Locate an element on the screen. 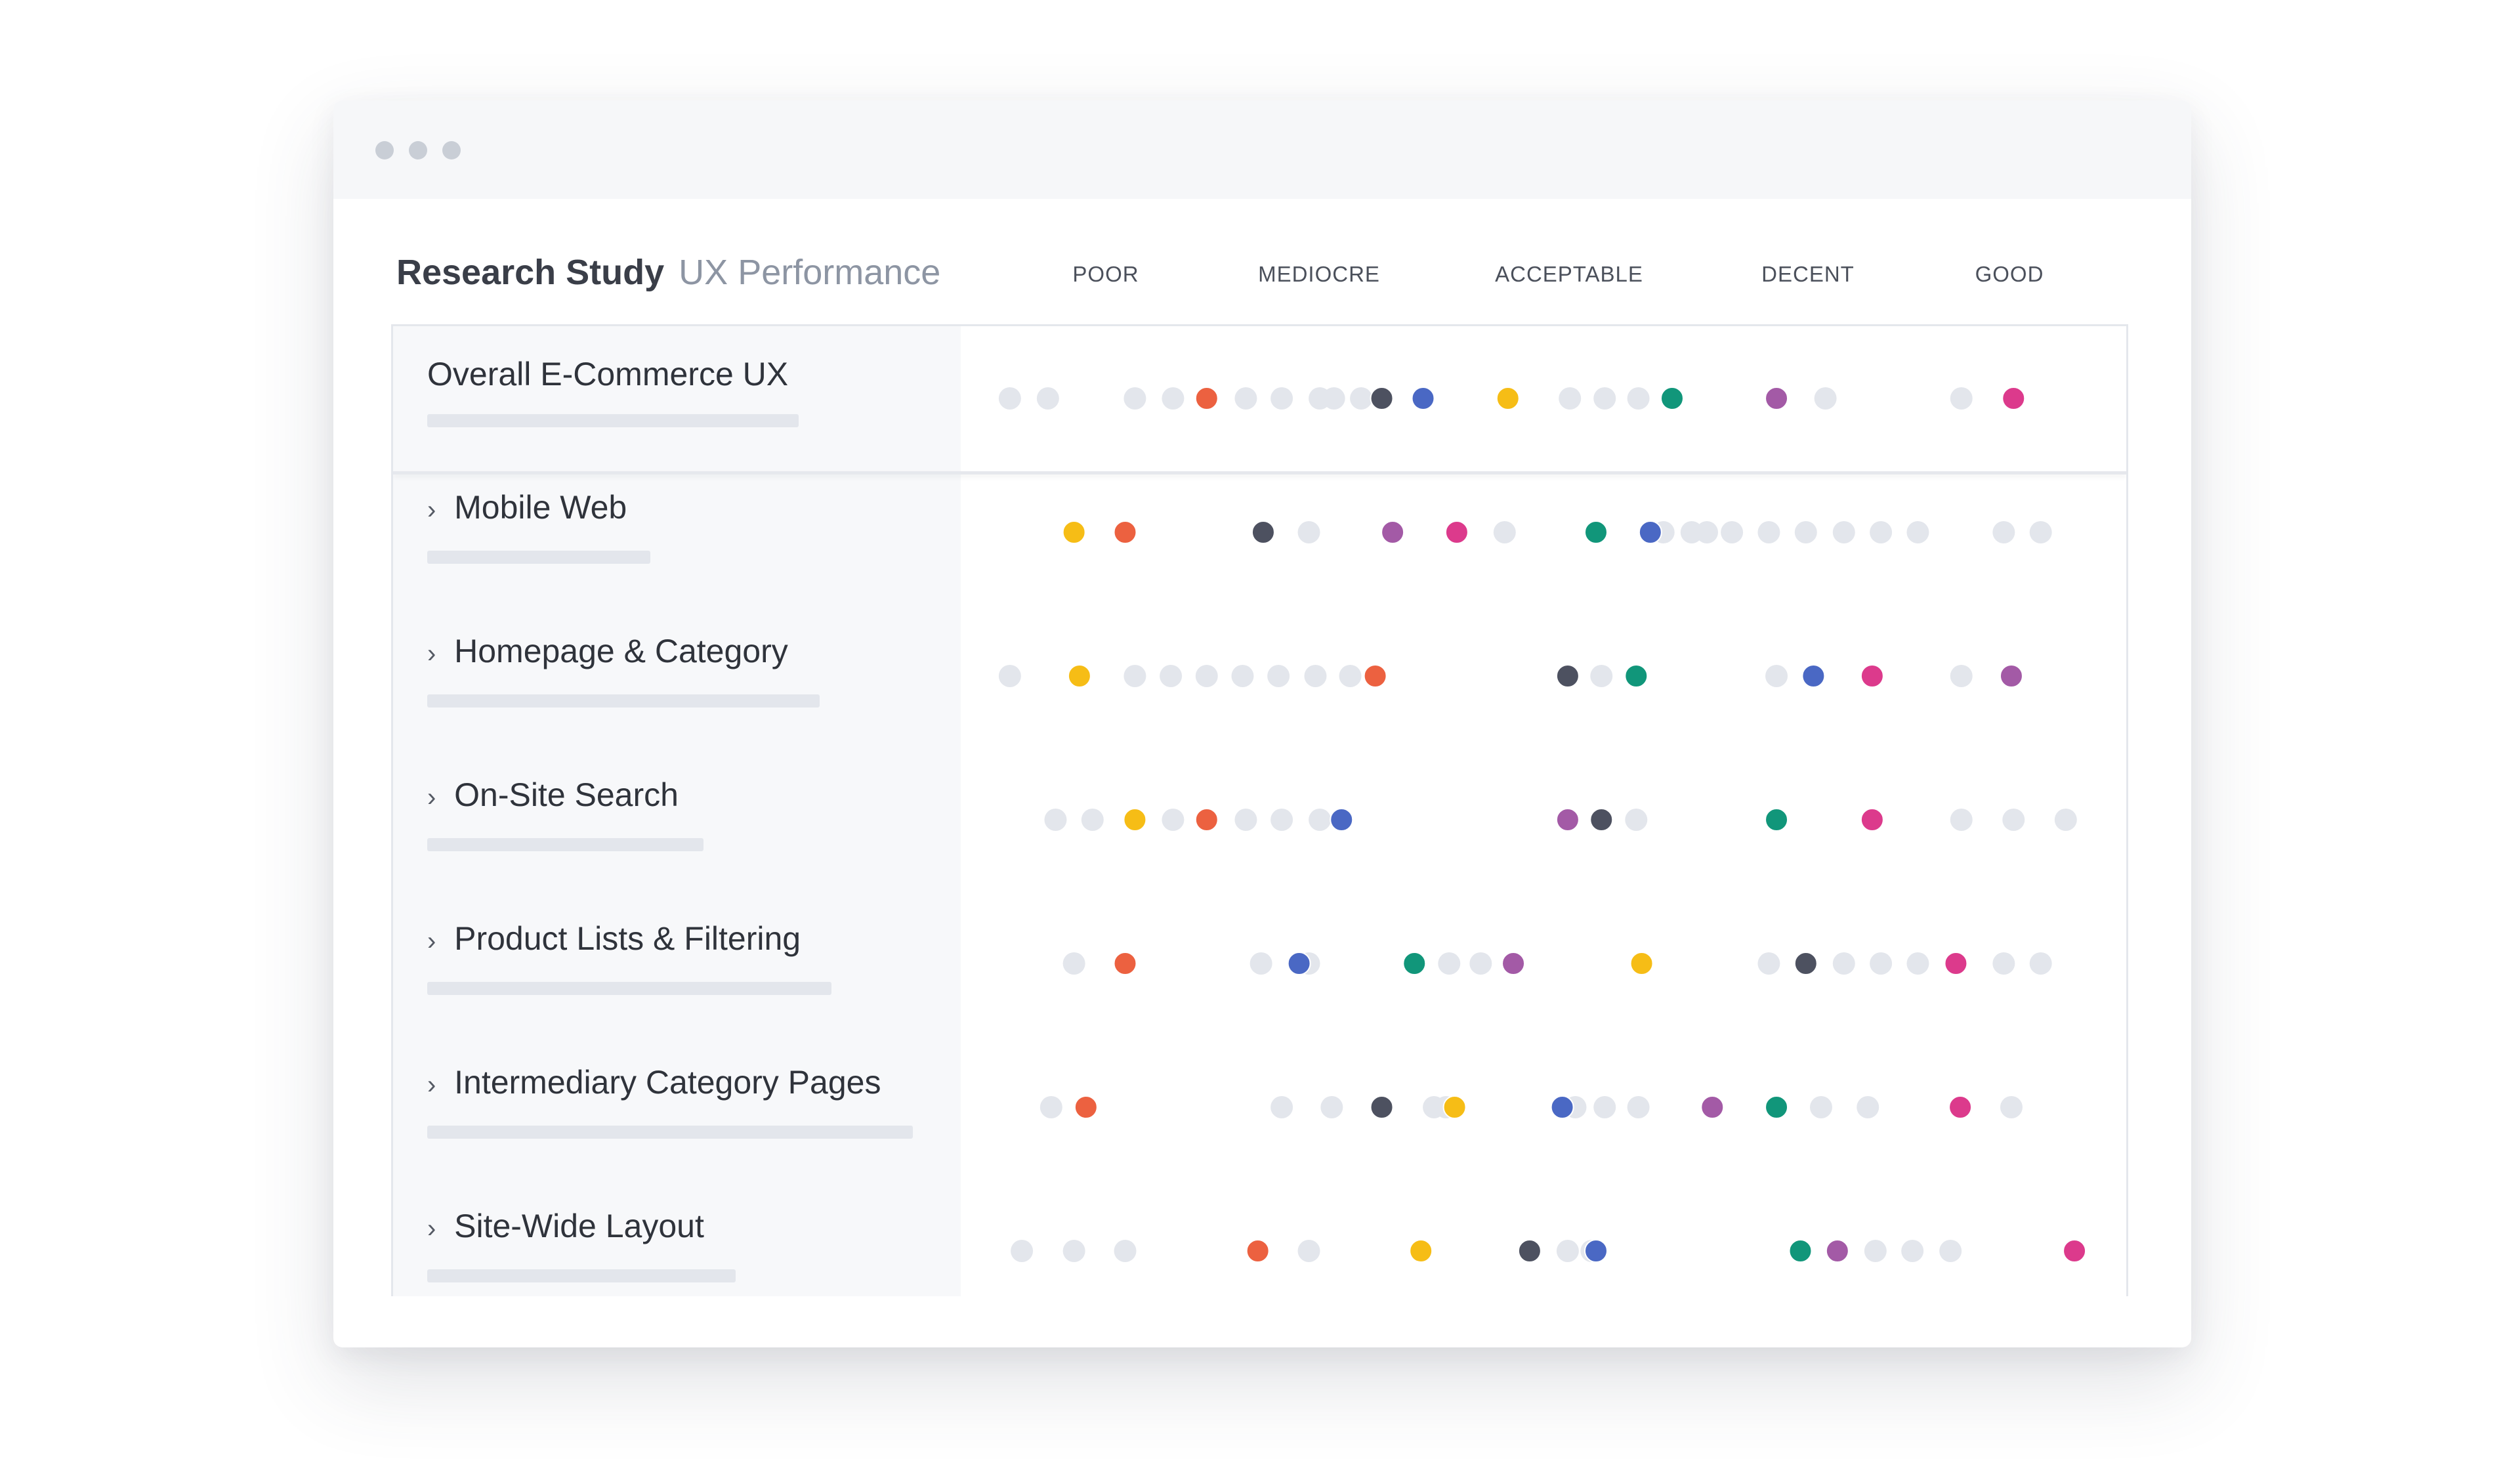 The image size is (2520, 1459). title-subtitle: UX Performance is located at coordinates (810, 272).